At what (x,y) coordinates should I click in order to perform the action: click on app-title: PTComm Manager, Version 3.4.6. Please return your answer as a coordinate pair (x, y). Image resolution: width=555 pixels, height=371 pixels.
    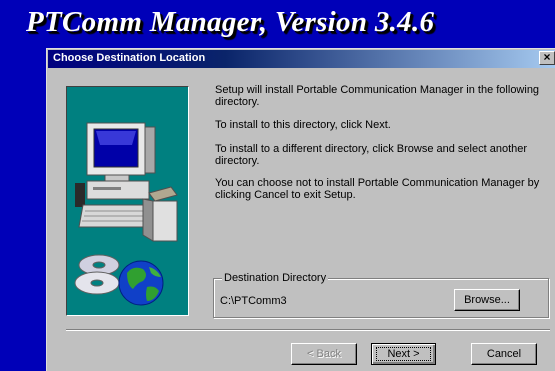
    Looking at the image, I should click on (230, 22).